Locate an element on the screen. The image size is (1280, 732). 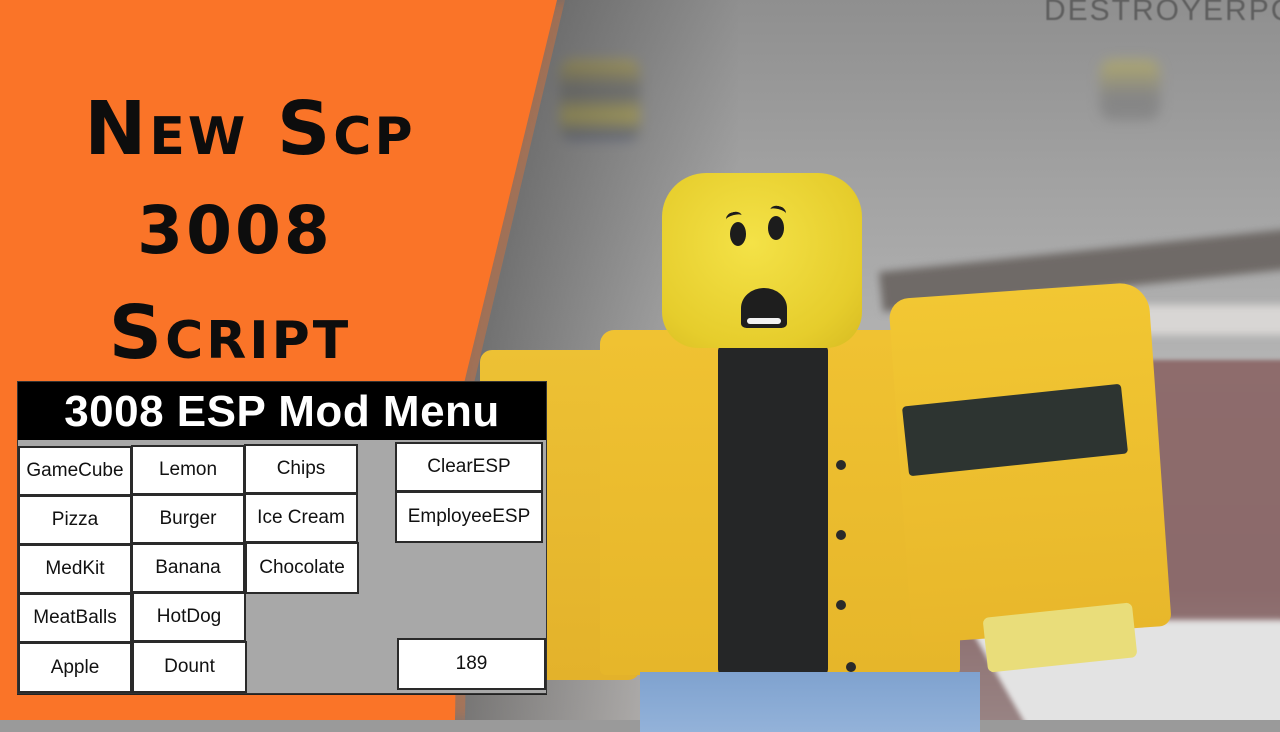
menu-button-medkit: MedKit is located at coordinates (75, 569).